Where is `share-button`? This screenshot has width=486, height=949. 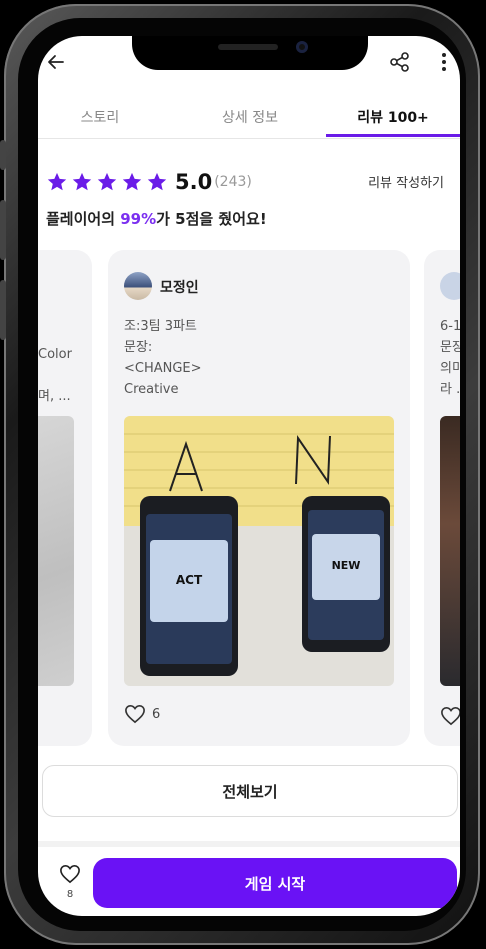
share-button is located at coordinates (400, 62).